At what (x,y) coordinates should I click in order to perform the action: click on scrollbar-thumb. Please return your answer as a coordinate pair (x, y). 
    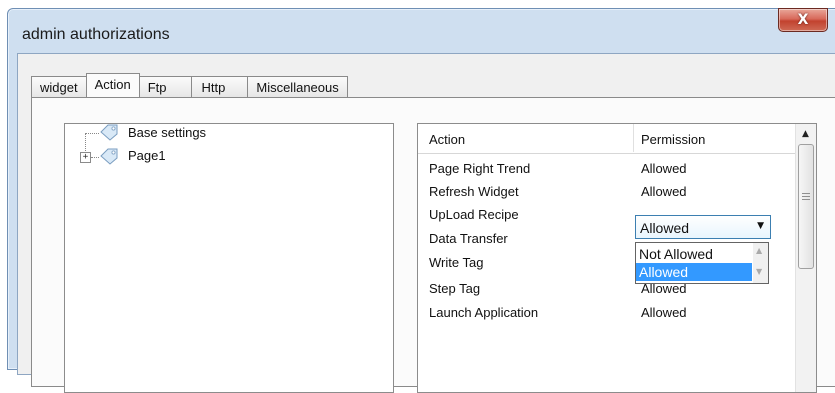
    Looking at the image, I should click on (806, 206).